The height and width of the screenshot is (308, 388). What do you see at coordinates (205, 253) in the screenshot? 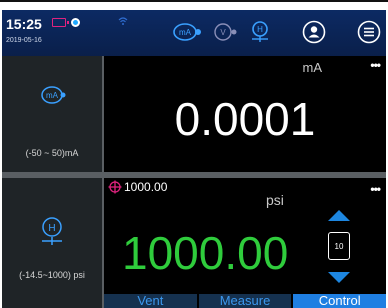
I see `channel2-value: 1000.00` at bounding box center [205, 253].